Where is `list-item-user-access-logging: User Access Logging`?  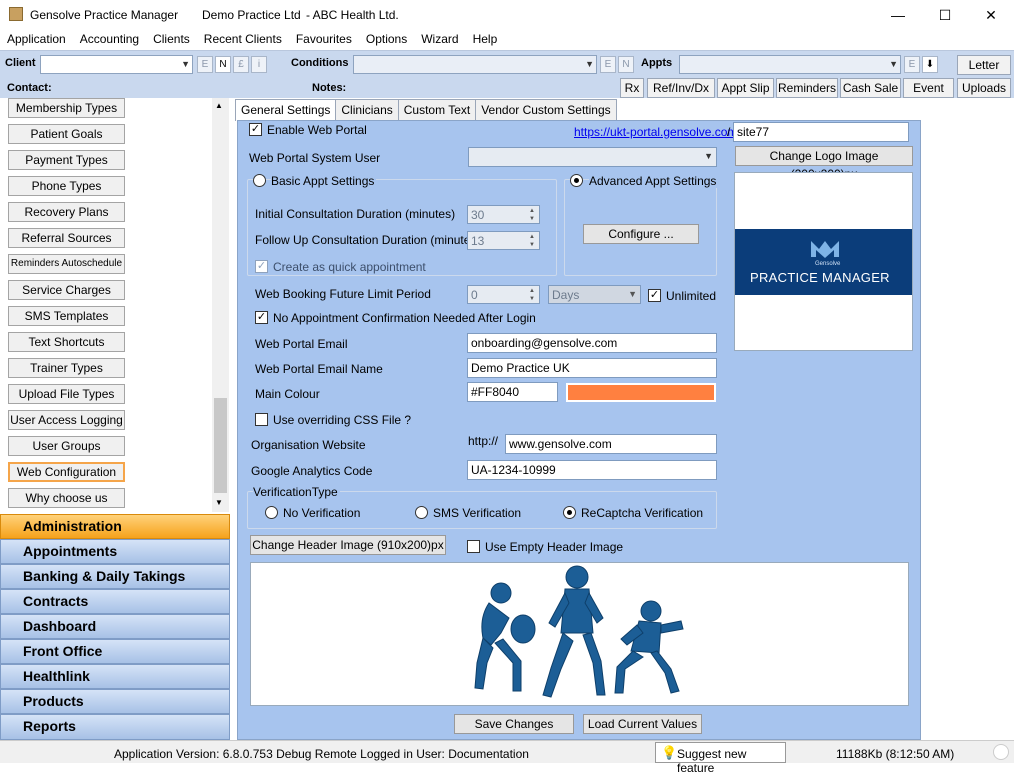 list-item-user-access-logging: User Access Logging is located at coordinates (66, 420).